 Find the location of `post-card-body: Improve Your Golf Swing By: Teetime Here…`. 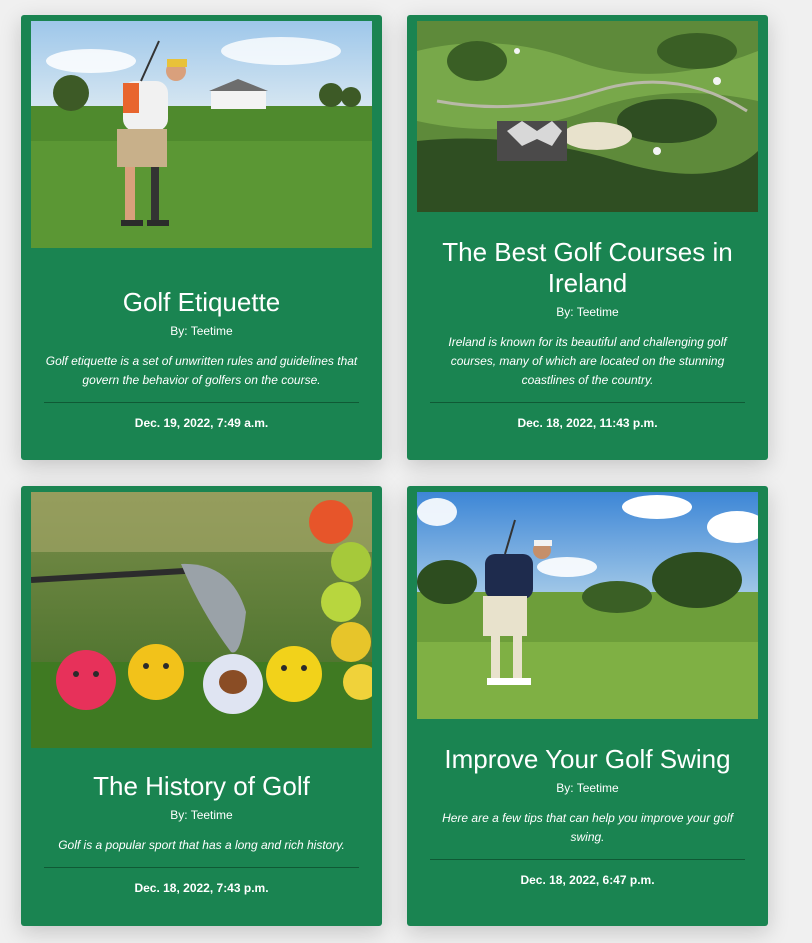

post-card-body: Improve Your Golf Swing By: Teetime Here… is located at coordinates (587, 815).